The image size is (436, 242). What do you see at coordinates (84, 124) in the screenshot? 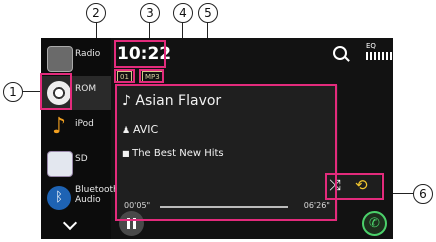
I see `source-label: iPod` at bounding box center [84, 124].